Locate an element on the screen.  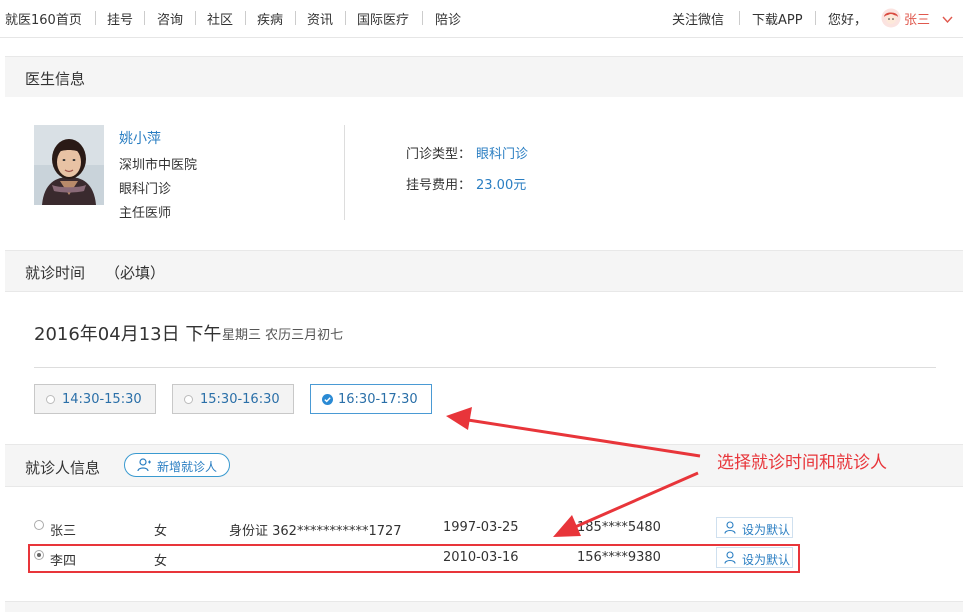
clinic-type-value: 眼科门诊 is located at coordinates (502, 154).